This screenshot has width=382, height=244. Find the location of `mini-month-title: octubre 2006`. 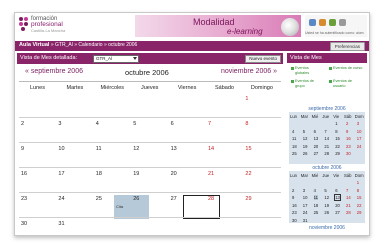

mini-month-title: octubre 2006 is located at coordinates (327, 168).